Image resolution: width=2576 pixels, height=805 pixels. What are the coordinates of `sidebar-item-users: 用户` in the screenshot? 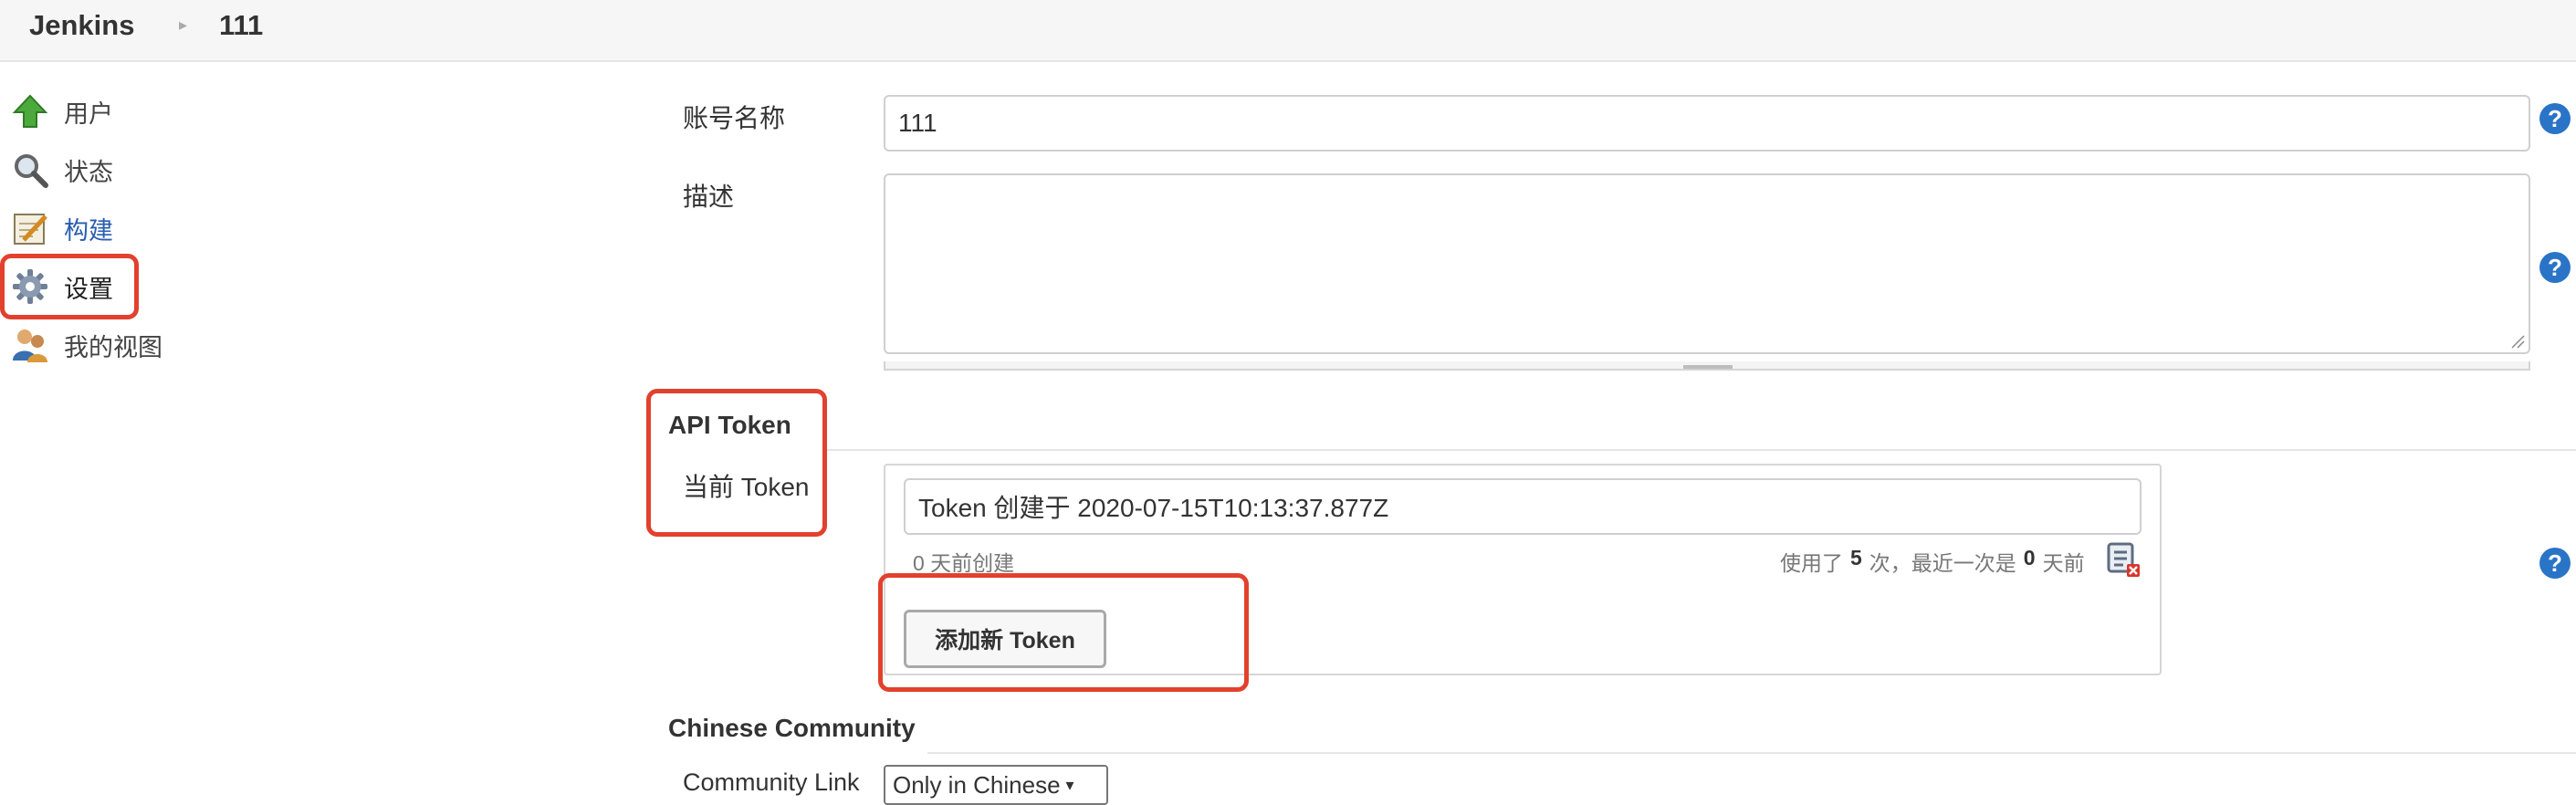 It's located at (61, 111).